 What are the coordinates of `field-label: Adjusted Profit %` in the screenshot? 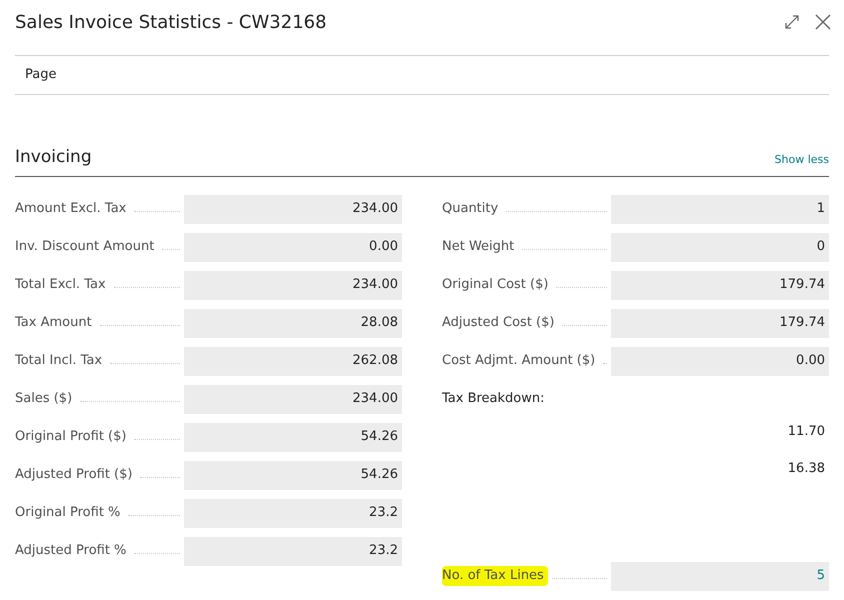 It's located at (71, 551).